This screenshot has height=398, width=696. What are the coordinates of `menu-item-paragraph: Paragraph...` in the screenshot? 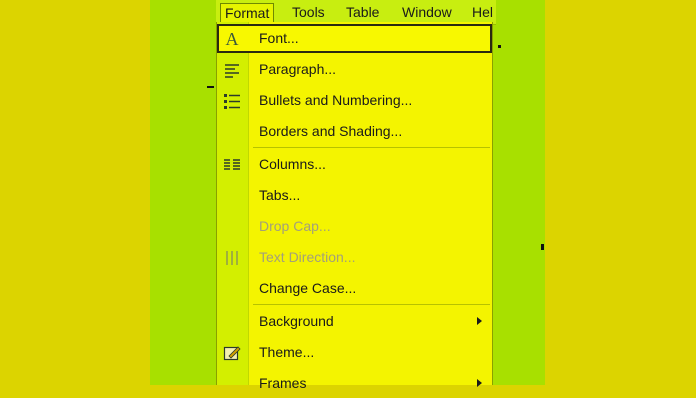 It's located at (354, 69).